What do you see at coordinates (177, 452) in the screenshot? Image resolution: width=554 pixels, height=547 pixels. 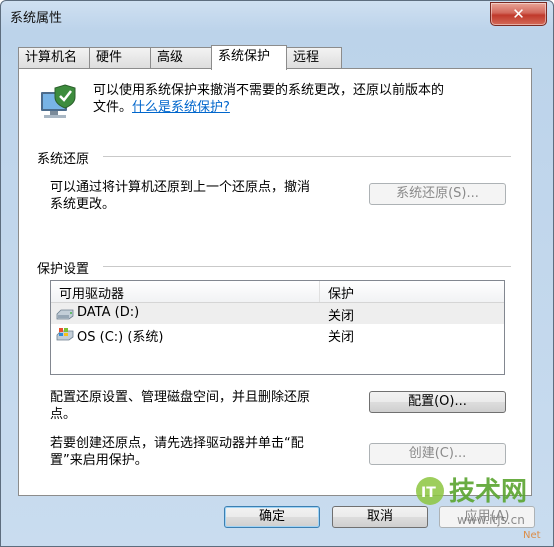 I see `create-description: 若要创建还原点，请先选择驱动器并单击“配 置”来启用保护。` at bounding box center [177, 452].